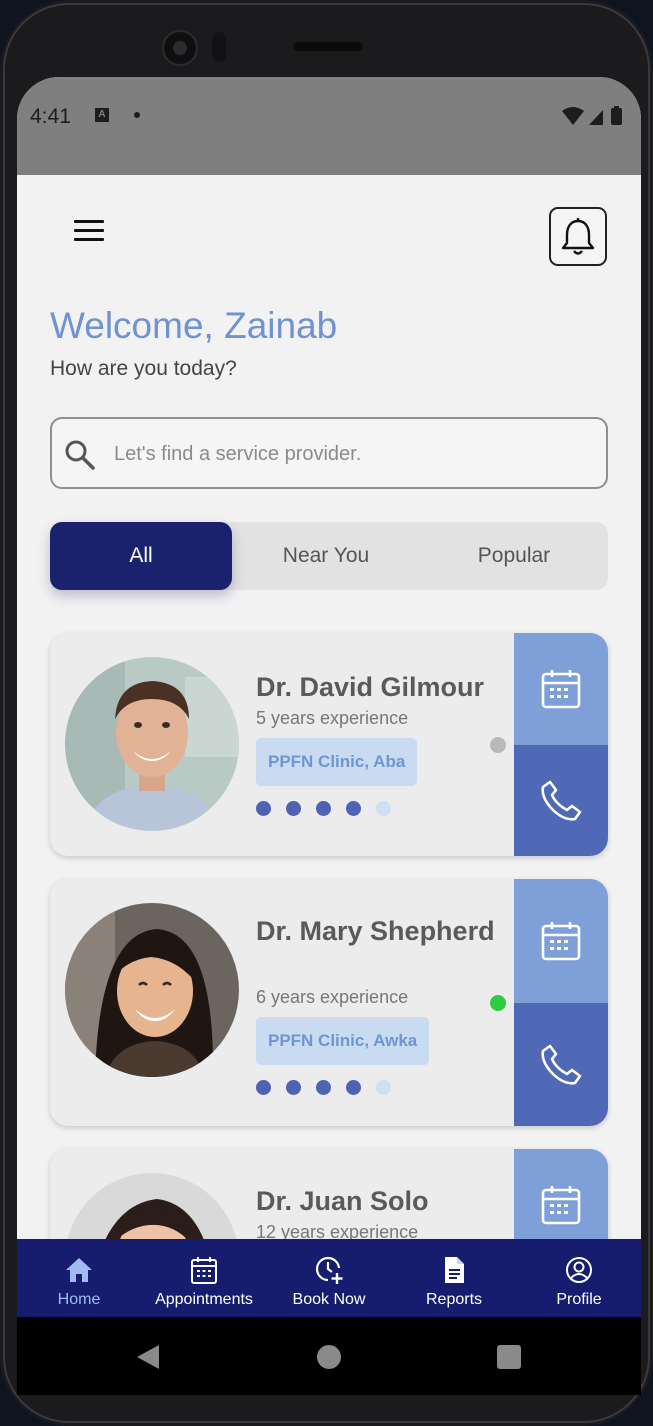  Describe the element at coordinates (370, 687) in the screenshot. I see `doctor-name: Dr. David Gilmour` at that location.